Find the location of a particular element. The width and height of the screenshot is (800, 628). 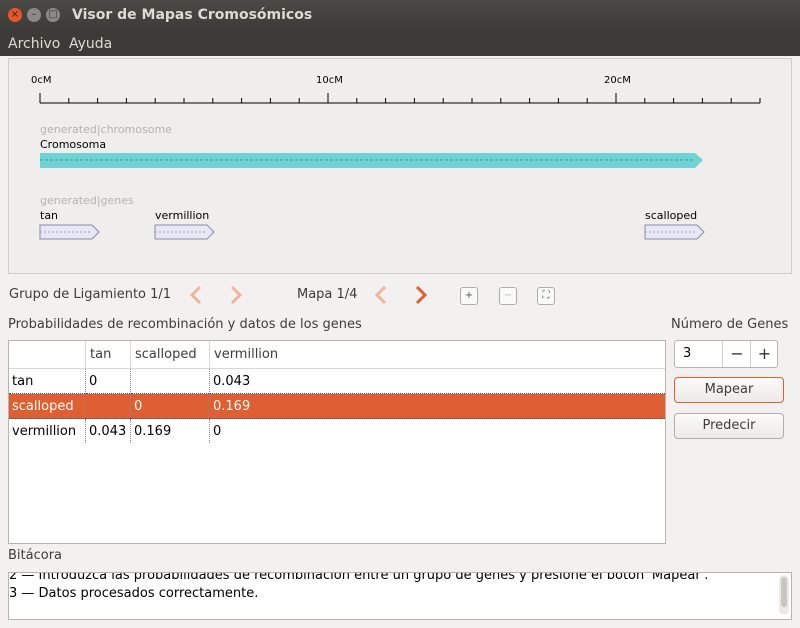

genes-count-stepper: 3 − + is located at coordinates (726, 354).